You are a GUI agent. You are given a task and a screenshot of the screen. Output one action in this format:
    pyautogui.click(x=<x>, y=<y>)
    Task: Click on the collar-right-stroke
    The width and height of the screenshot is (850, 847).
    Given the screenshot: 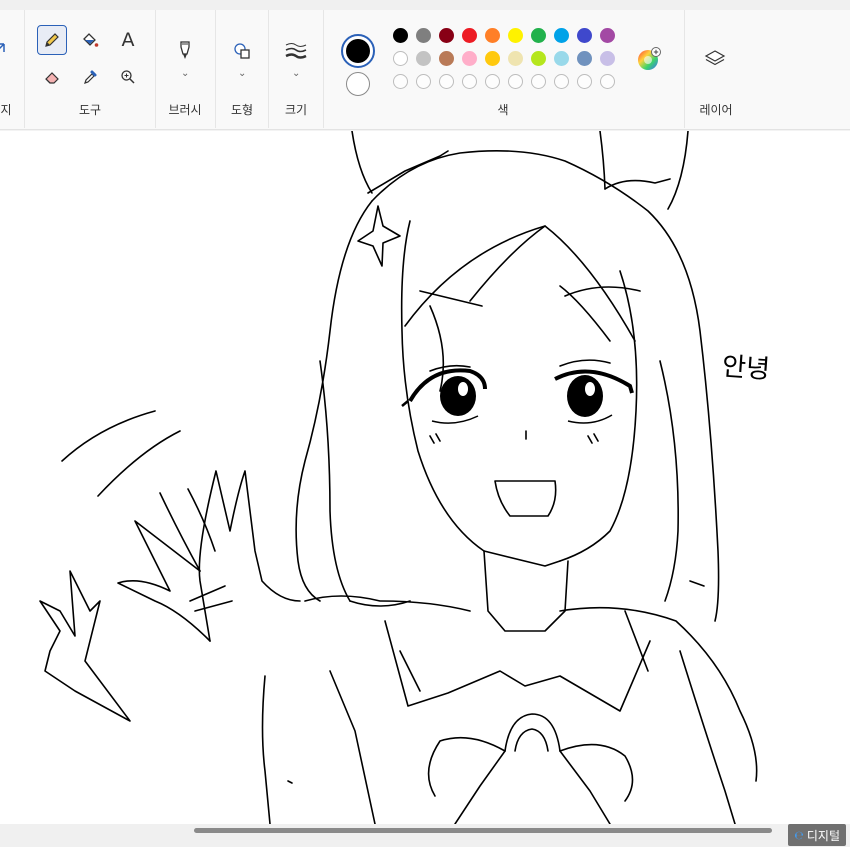 What is the action you would take?
    pyautogui.click(x=636, y=641)
    